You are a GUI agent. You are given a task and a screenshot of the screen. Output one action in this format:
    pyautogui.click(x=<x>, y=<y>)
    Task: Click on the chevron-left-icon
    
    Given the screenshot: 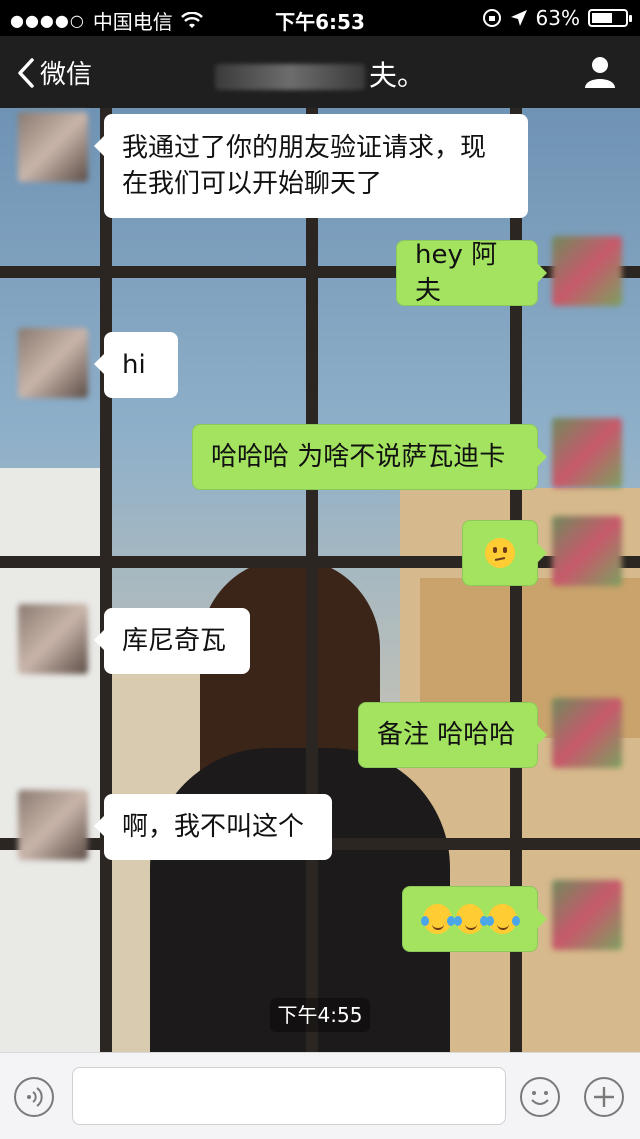 What is the action you would take?
    pyautogui.click(x=26, y=72)
    